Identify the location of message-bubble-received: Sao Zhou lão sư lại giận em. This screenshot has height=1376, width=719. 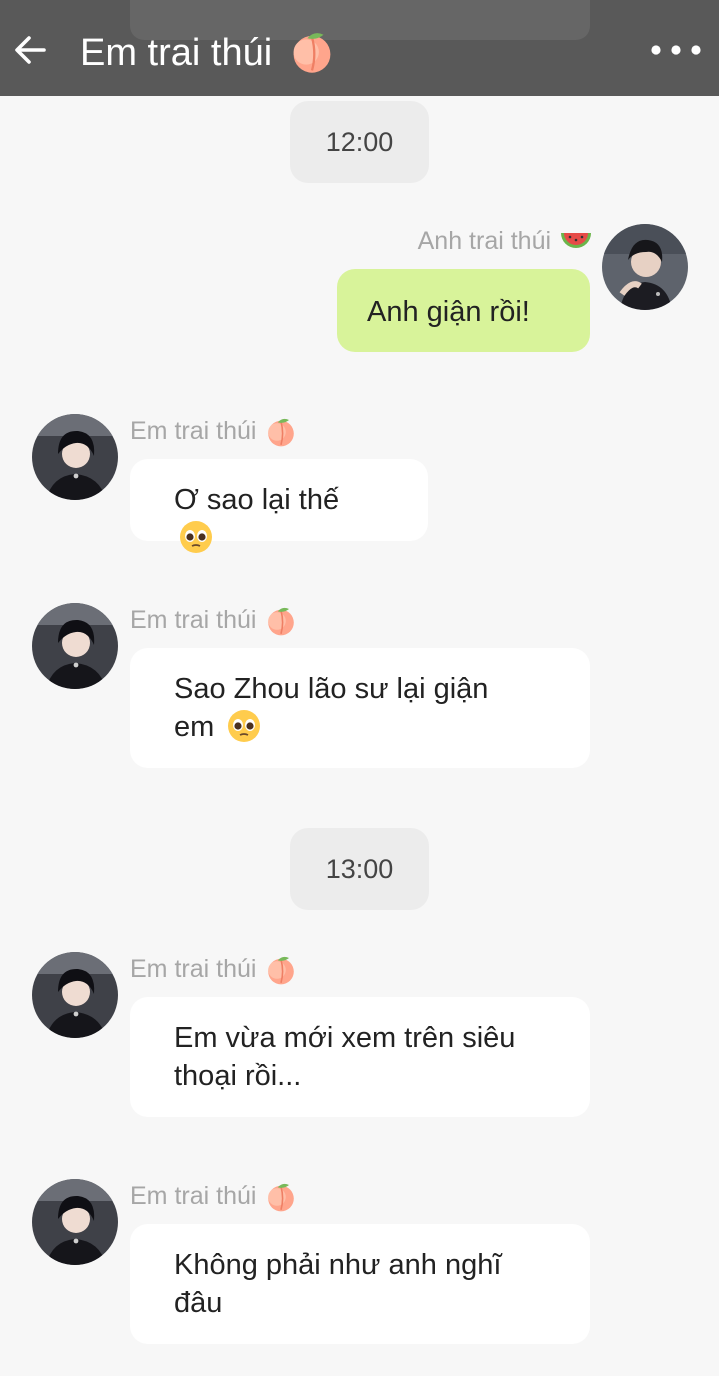
(360, 708).